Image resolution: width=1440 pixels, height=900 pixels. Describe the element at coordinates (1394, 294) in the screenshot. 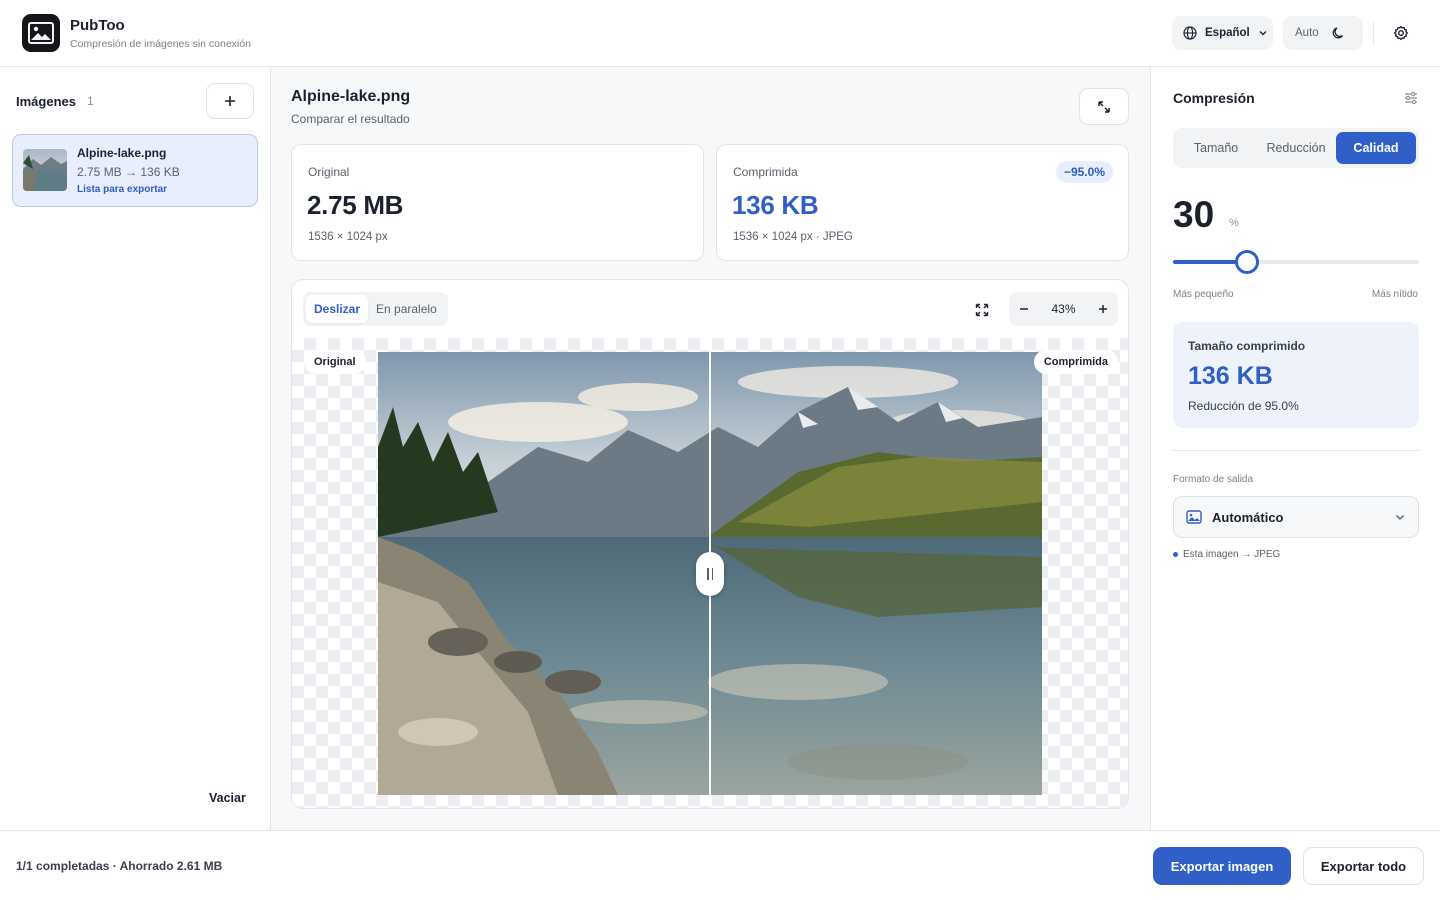

I see `slider-max-label: Más nítido` at that location.